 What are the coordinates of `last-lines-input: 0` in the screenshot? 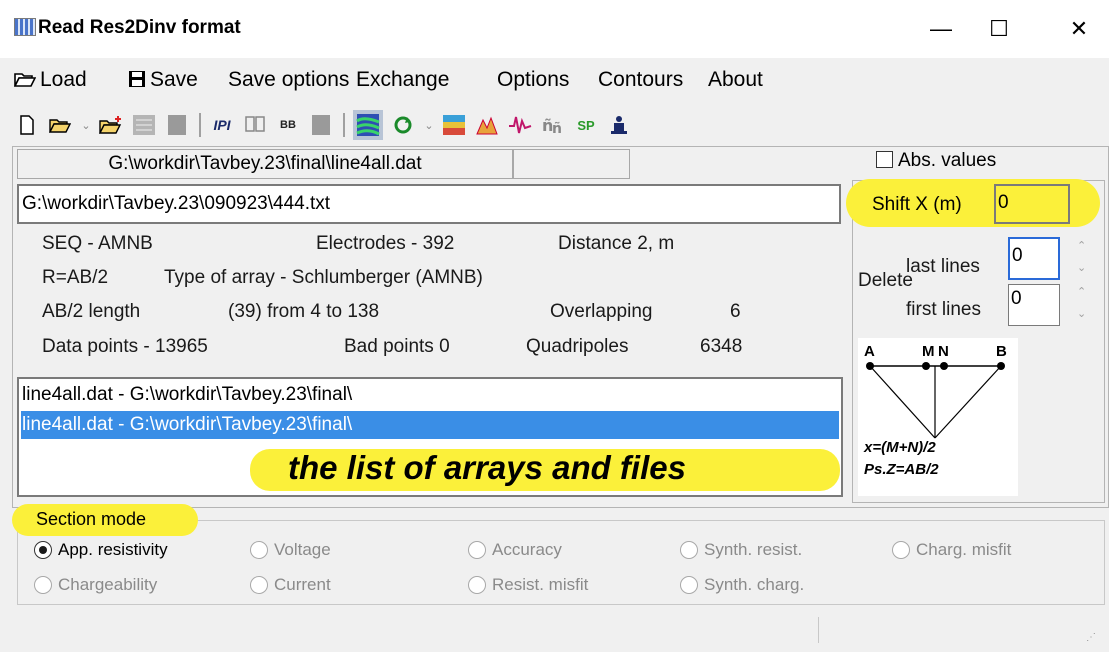 It's located at (1034, 258).